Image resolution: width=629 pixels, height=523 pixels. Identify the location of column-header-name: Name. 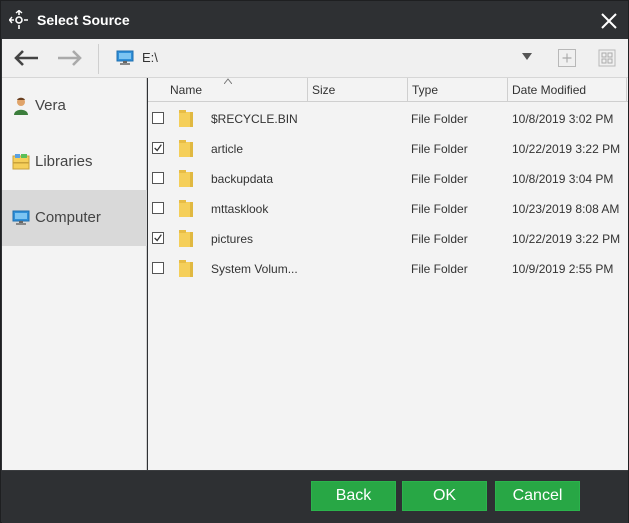
(228, 90).